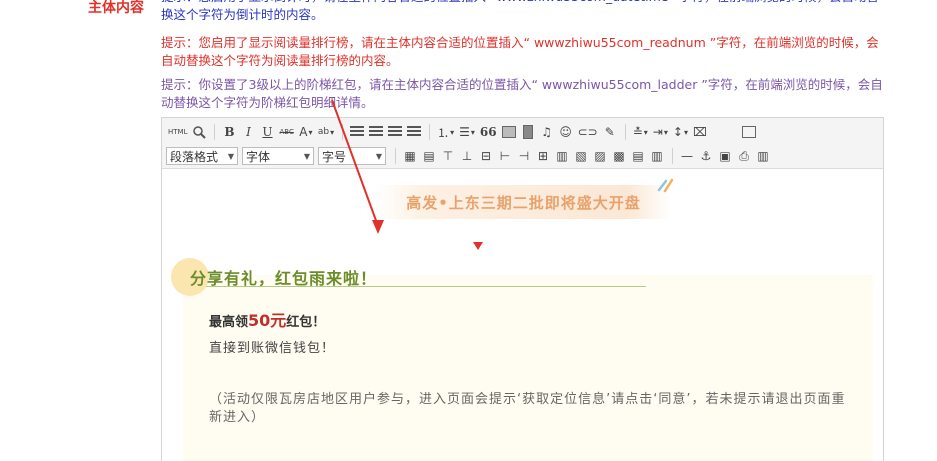  Describe the element at coordinates (410, 156) in the screenshot. I see `insert-table-icon: ▦` at that location.